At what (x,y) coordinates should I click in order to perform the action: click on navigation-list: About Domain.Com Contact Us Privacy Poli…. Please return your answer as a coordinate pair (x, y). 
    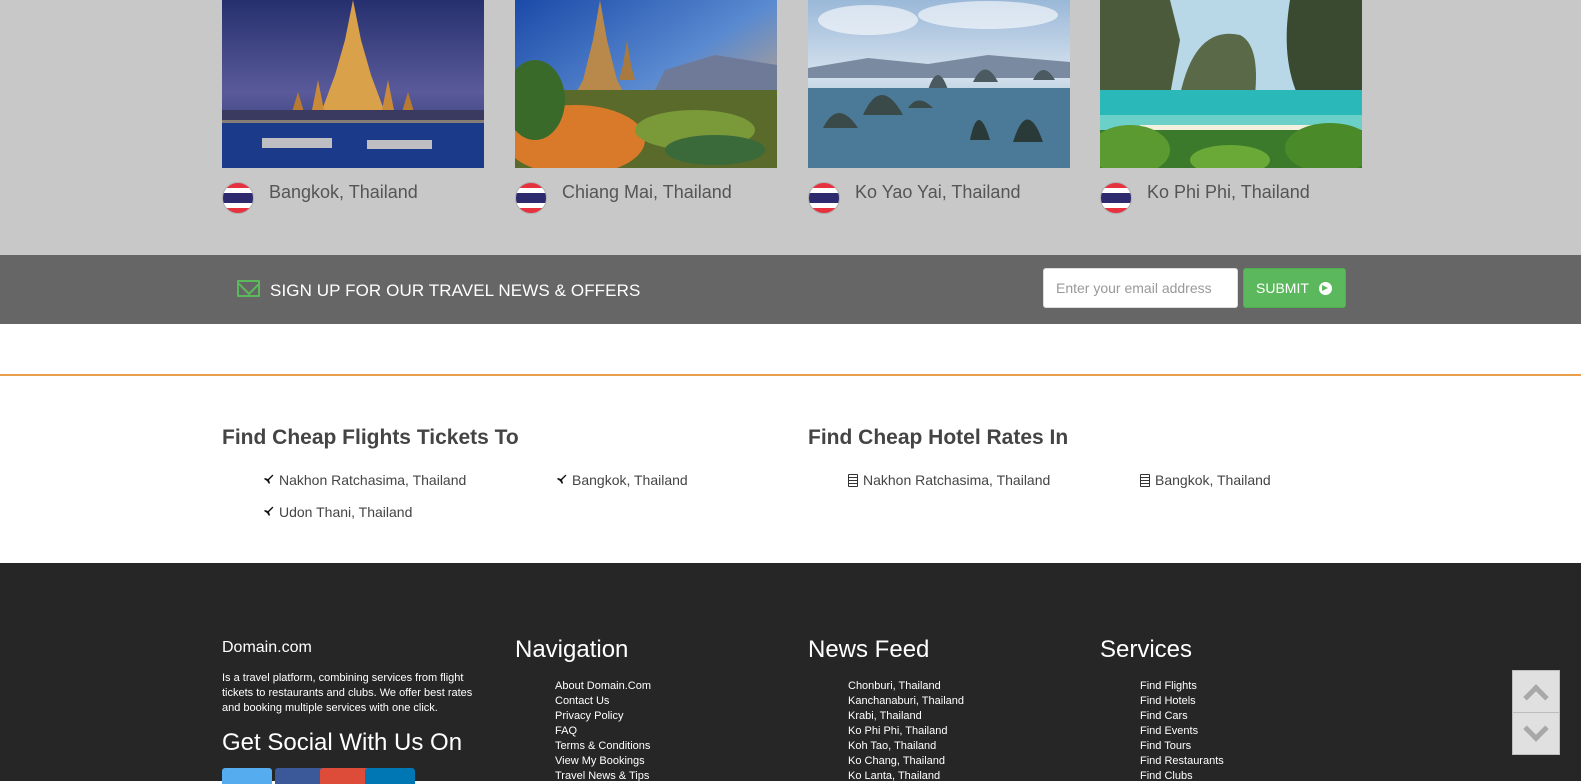
    Looking at the image, I should click on (603, 731).